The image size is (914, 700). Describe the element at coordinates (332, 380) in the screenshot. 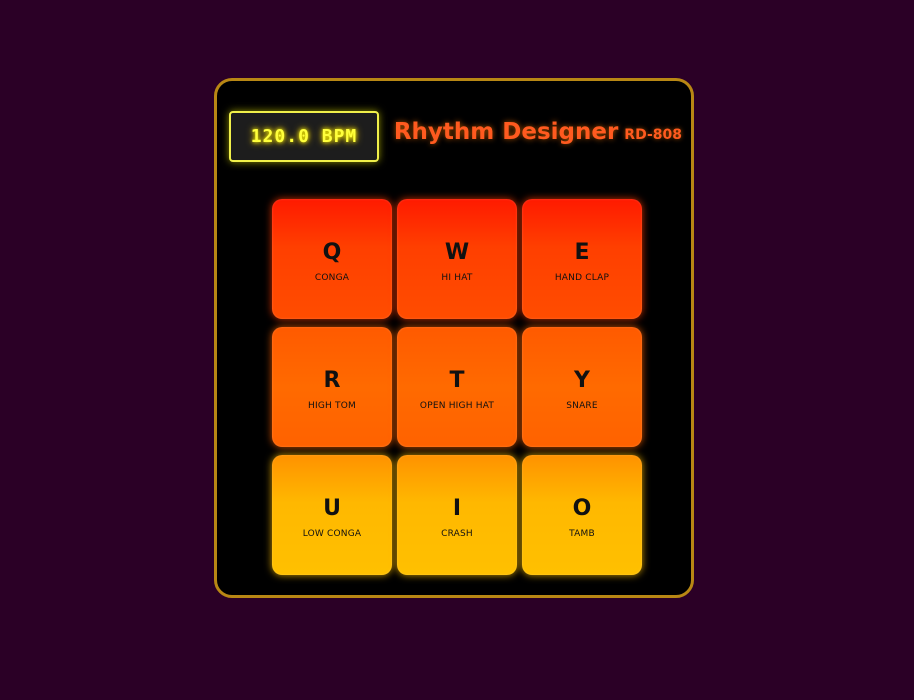

I see `pad-key: R` at that location.